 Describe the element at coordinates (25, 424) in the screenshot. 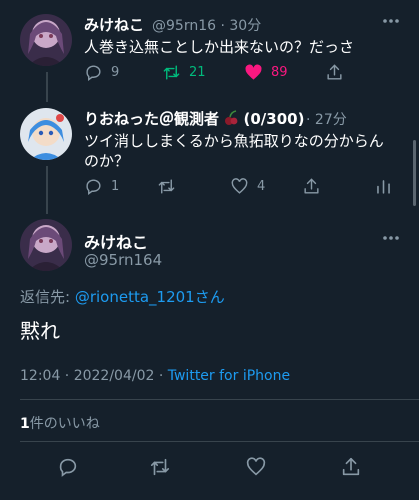

I see `likes-count: 1` at that location.